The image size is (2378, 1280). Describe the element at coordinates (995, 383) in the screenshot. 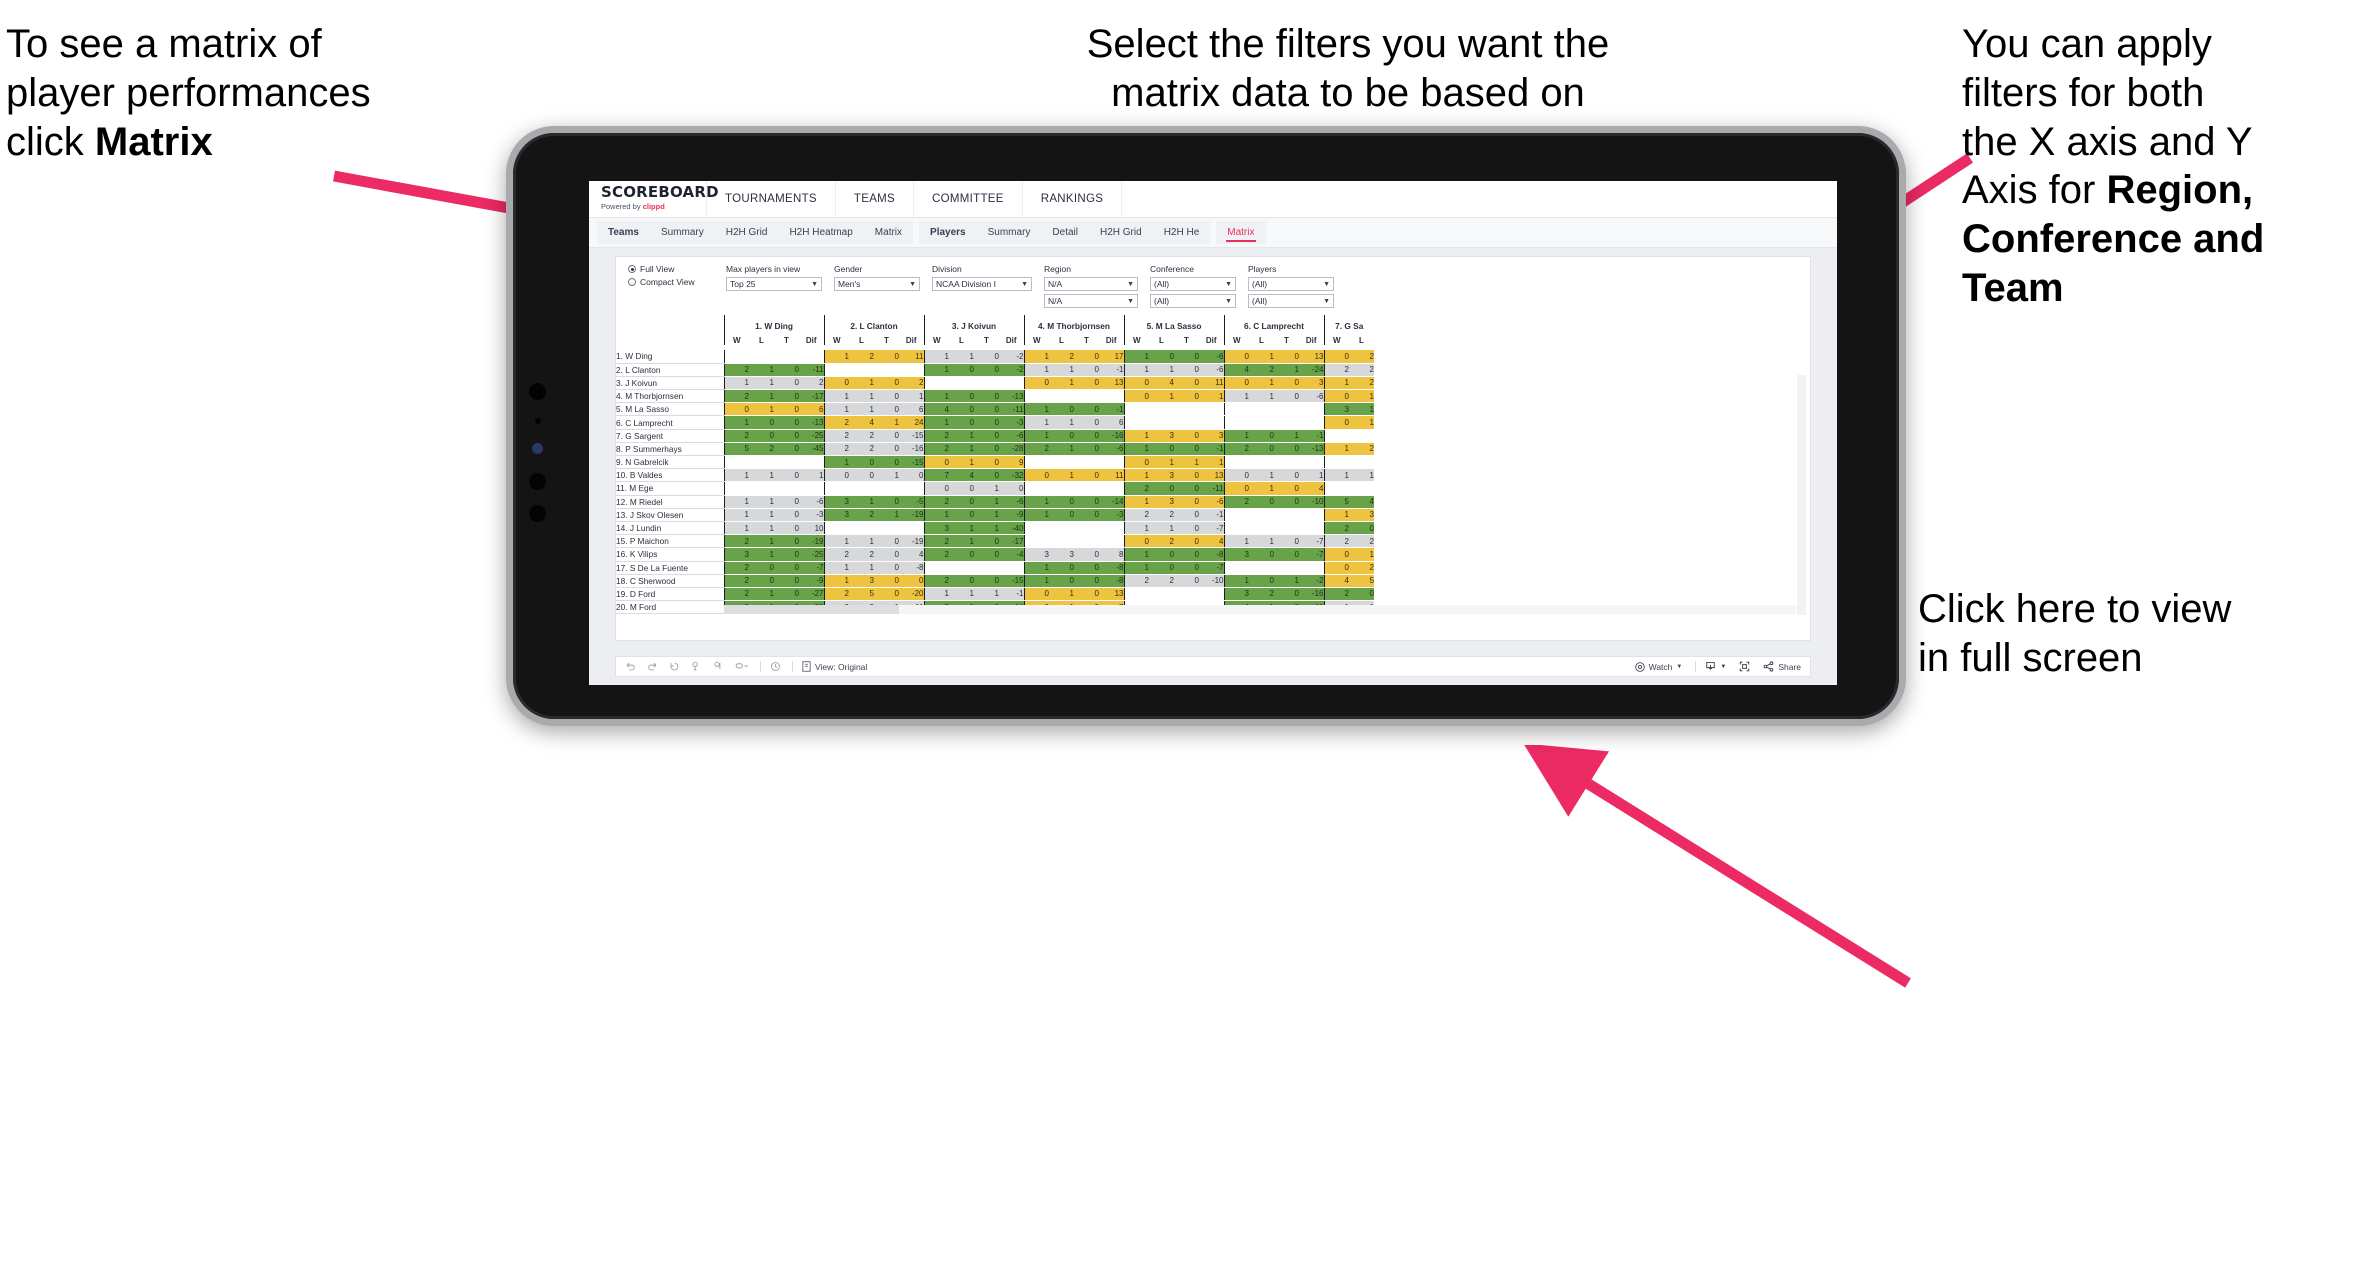

I see `matrix-row: 3. J Koivun 1 1 0 2 0 1 0 2 0 1 0 13 0 4 0 11 0 1 0 3 1 2` at that location.